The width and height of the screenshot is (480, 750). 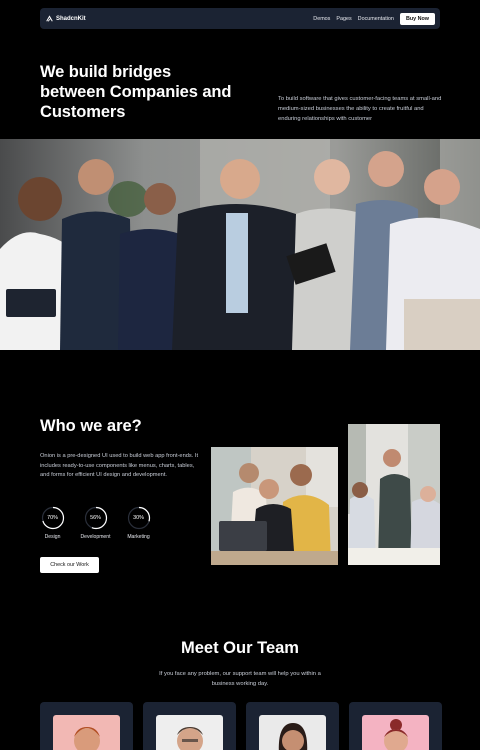 What do you see at coordinates (95, 537) in the screenshot?
I see `stat-label: Development` at bounding box center [95, 537].